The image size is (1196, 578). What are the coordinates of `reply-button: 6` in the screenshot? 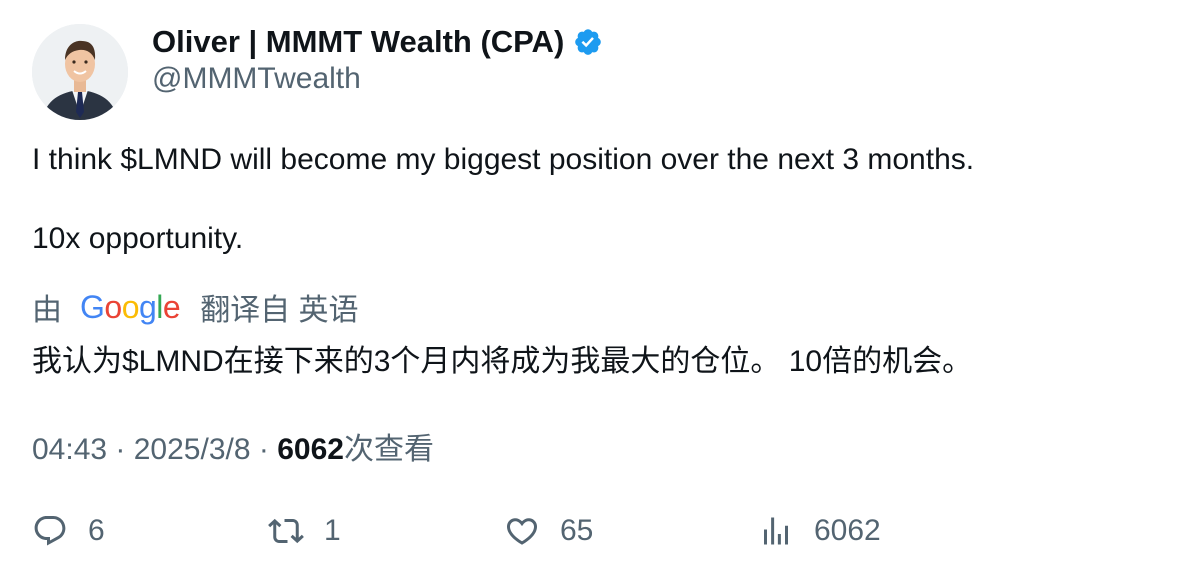 It's located at (68, 531).